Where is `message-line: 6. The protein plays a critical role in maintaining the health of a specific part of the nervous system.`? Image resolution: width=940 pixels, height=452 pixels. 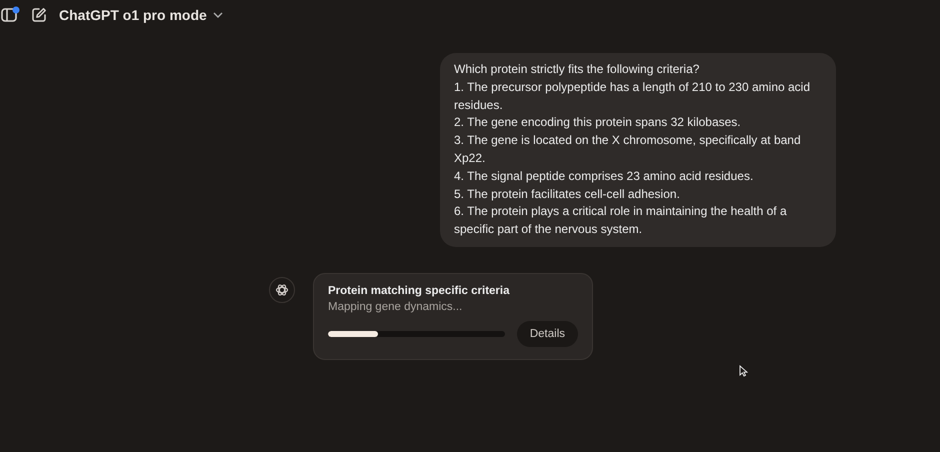 message-line: 6. The protein plays a critical role in maintaining the health of a specific part of the nervous system. is located at coordinates (621, 220).